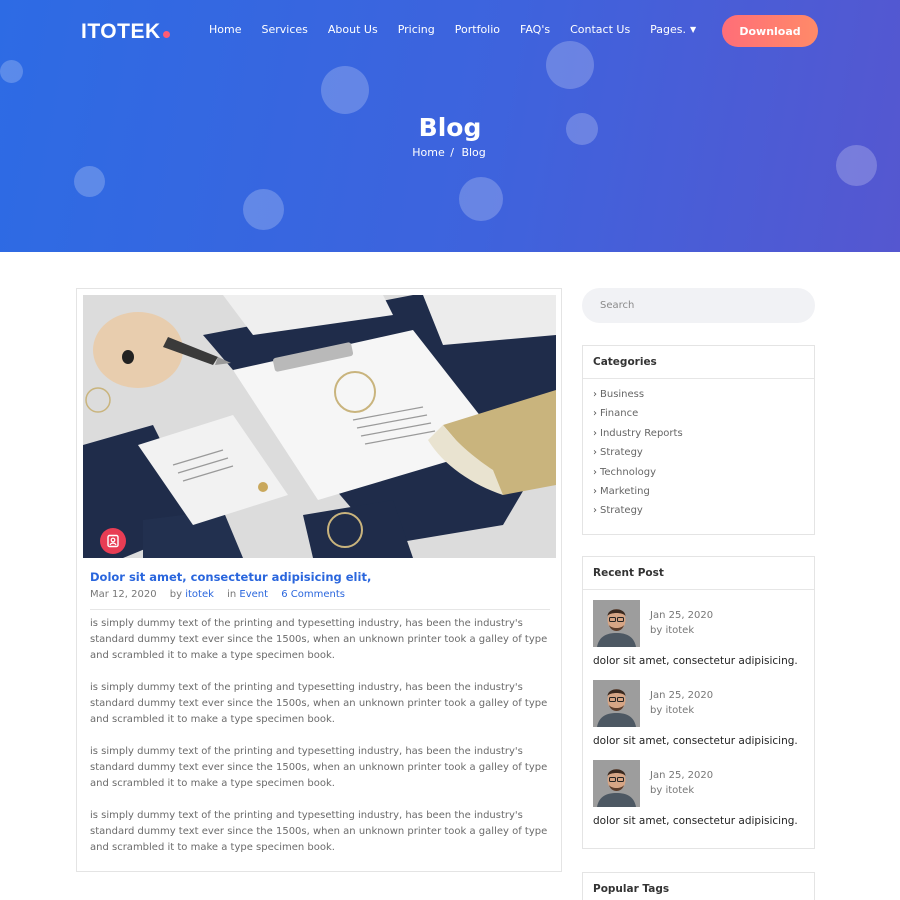  I want to click on breadcrumb-current: Blog, so click(473, 152).